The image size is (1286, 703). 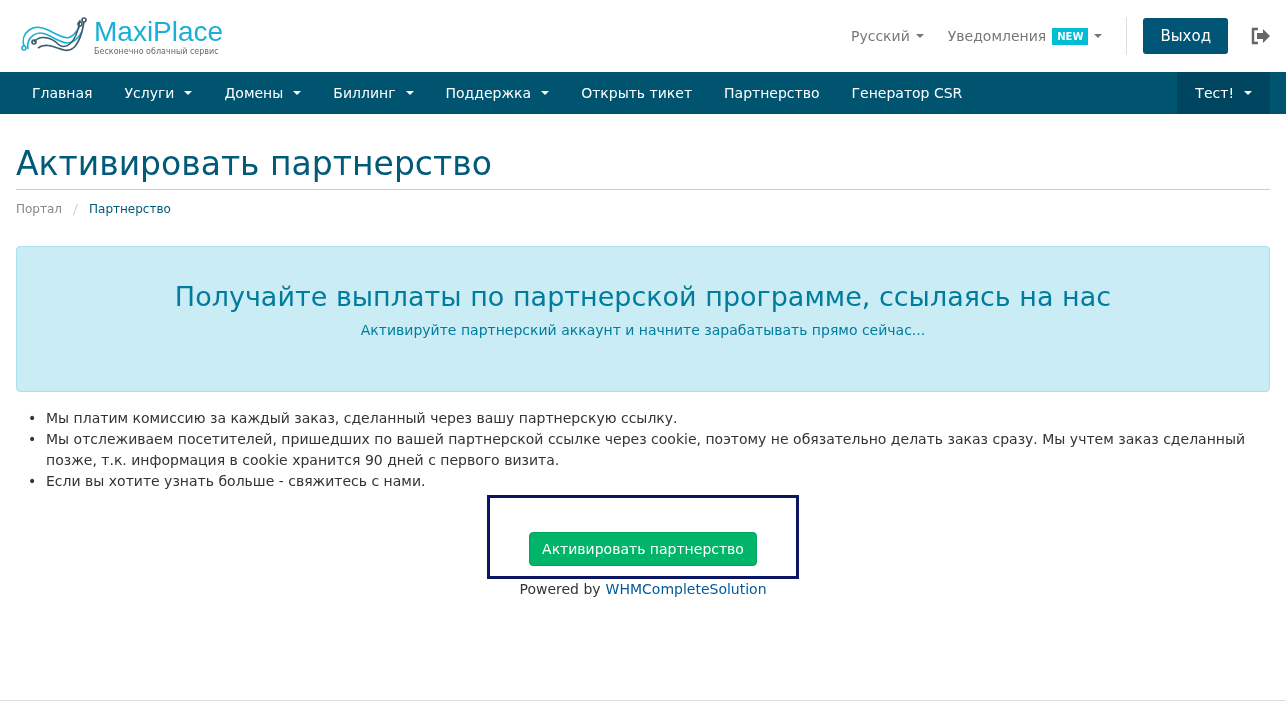 I want to click on nav-item: Главная, so click(x=62, y=93).